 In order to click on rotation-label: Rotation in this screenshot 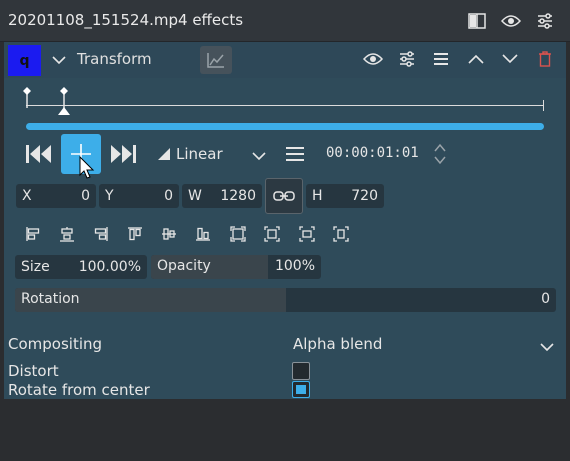, I will do `click(50, 299)`.